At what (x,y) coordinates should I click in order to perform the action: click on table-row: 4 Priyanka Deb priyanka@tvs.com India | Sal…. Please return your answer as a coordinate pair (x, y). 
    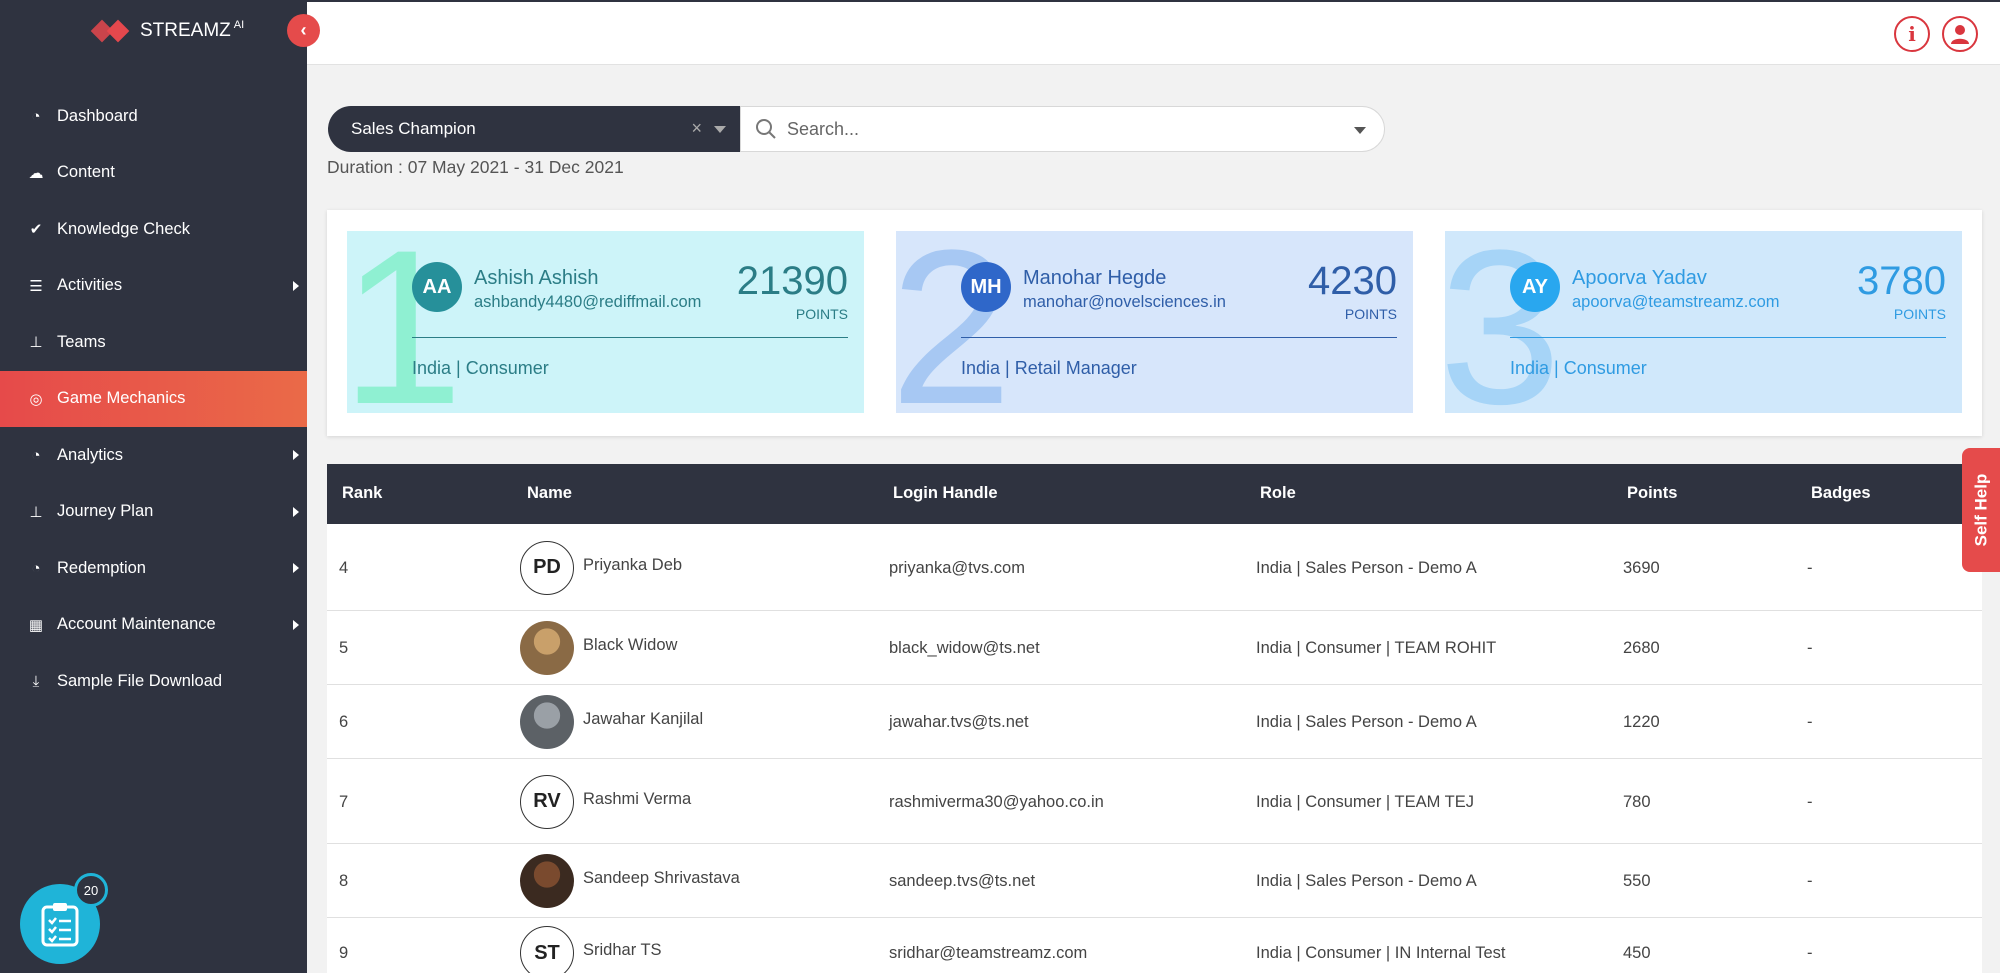
    Looking at the image, I should click on (1154, 567).